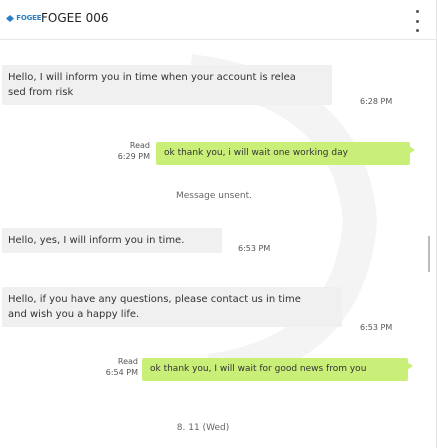 This screenshot has height=448, width=437. Describe the element at coordinates (41, 92) in the screenshot. I see `message-line: sed from risk` at that location.